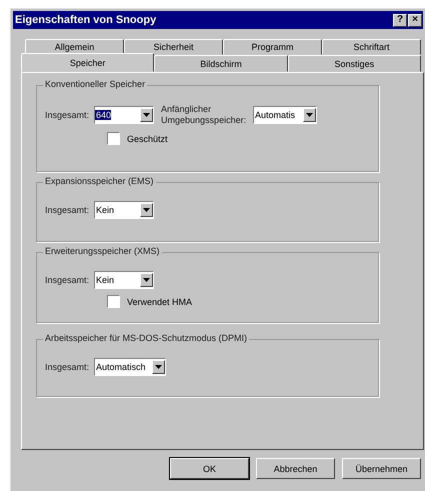 The height and width of the screenshot is (491, 425). I want to click on close-button: ×, so click(415, 20).